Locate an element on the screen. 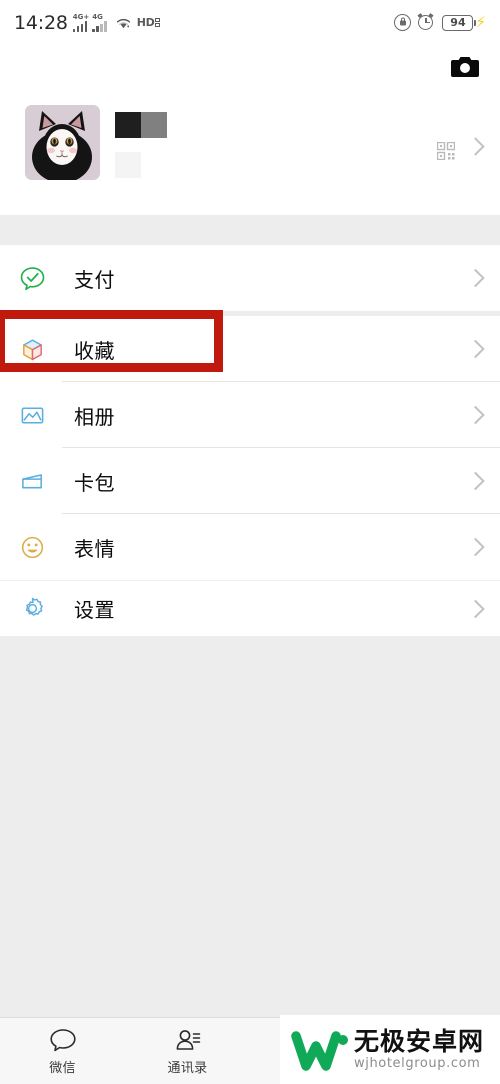 The image size is (500, 1084). menu-item-settings: 设置 is located at coordinates (250, 608).